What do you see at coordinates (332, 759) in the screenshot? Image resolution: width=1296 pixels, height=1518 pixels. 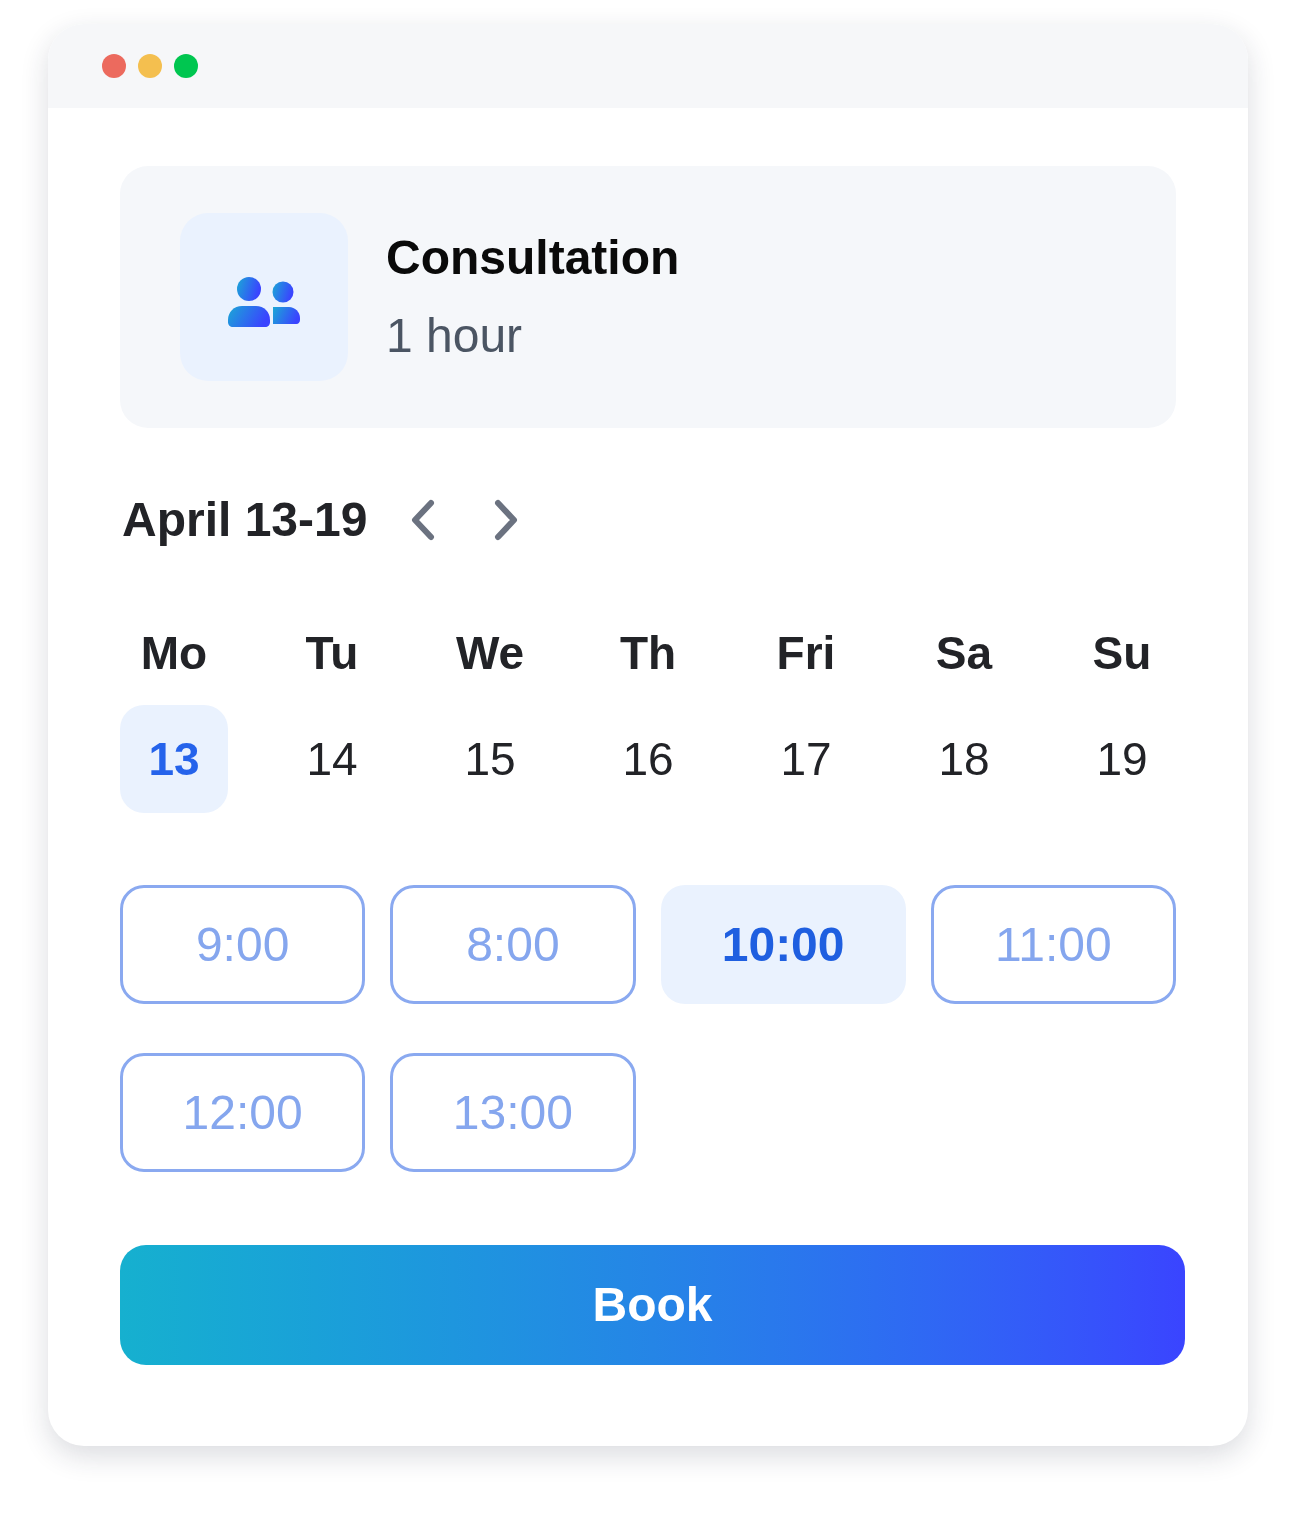 I see `date-button: 14` at bounding box center [332, 759].